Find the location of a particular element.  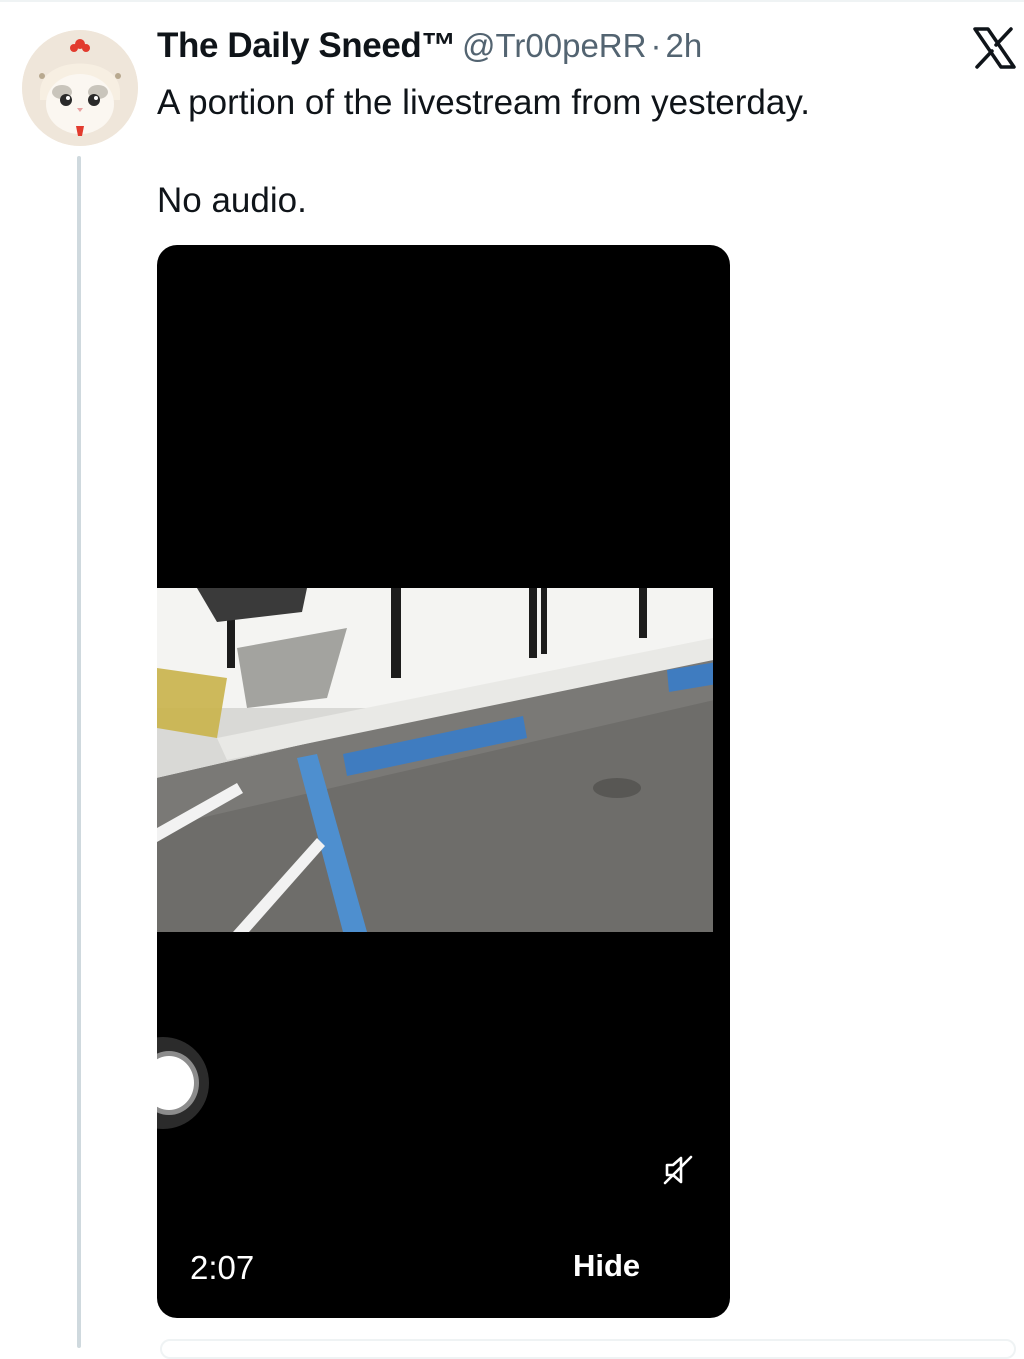

record-button is located at coordinates (183, 1083).